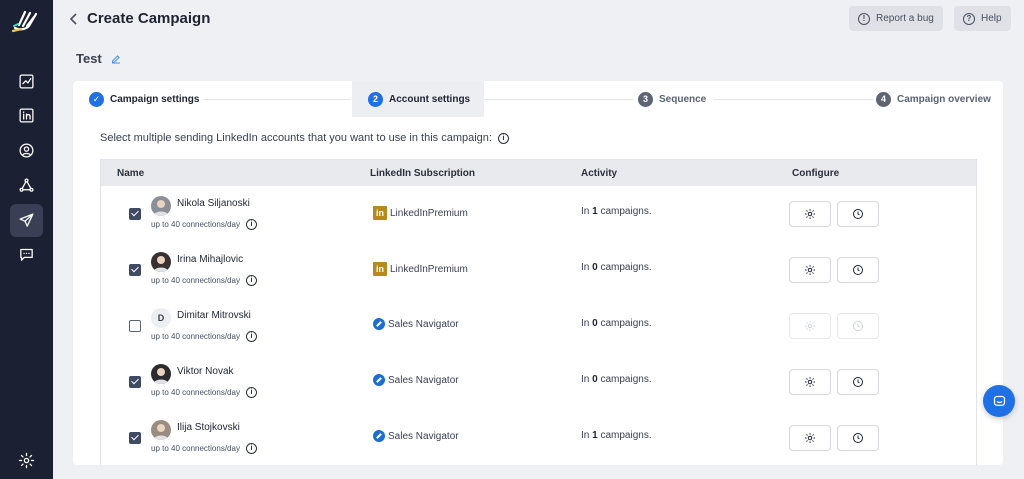 The height and width of the screenshot is (479, 1024). I want to click on nav-settings, so click(26, 460).